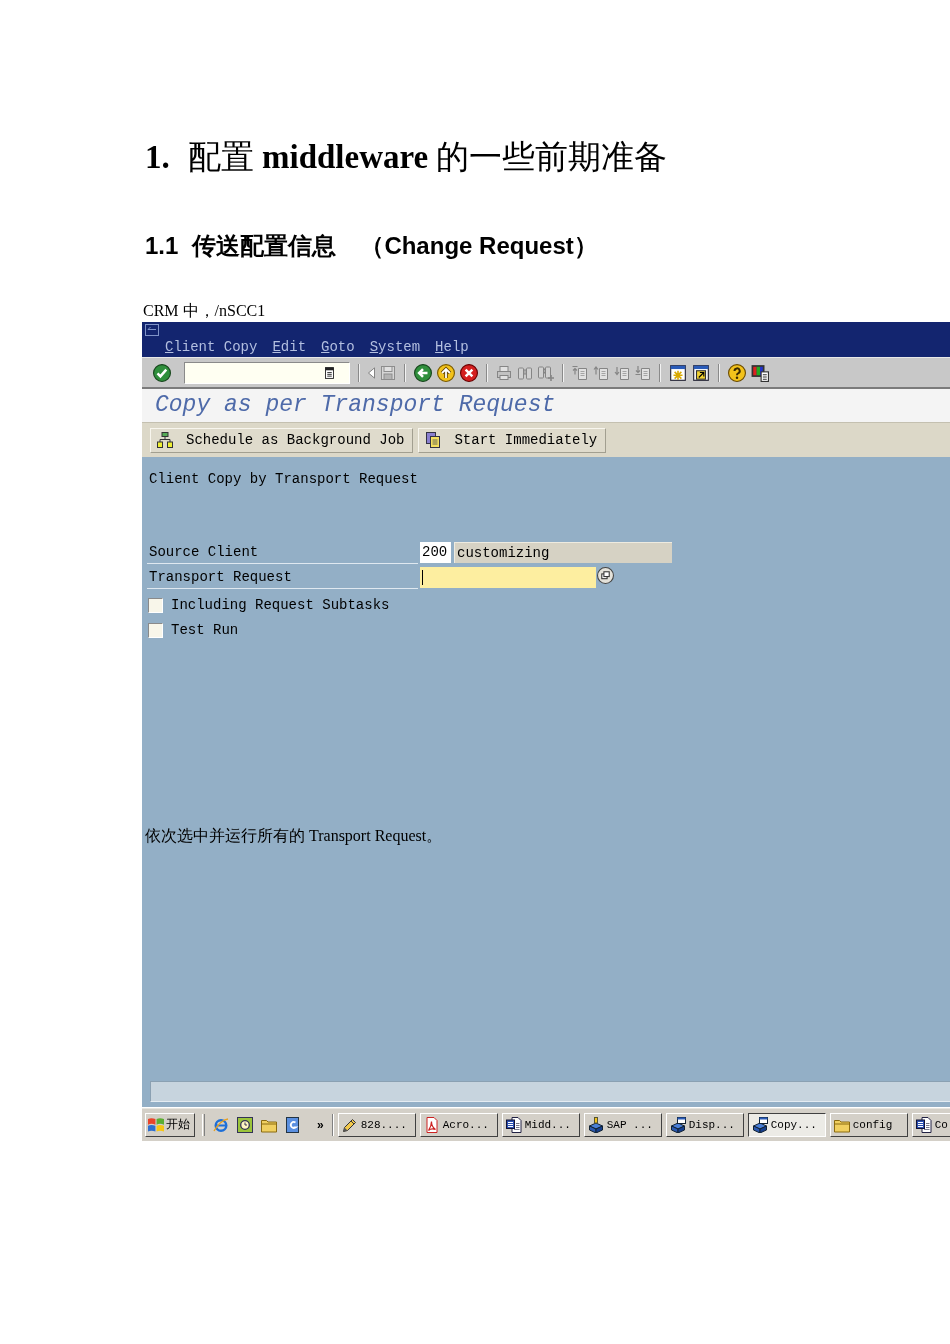 This screenshot has width=950, height=1344. What do you see at coordinates (546, 405) in the screenshot?
I see `screen-title: Copy as per Transport Request` at bounding box center [546, 405].